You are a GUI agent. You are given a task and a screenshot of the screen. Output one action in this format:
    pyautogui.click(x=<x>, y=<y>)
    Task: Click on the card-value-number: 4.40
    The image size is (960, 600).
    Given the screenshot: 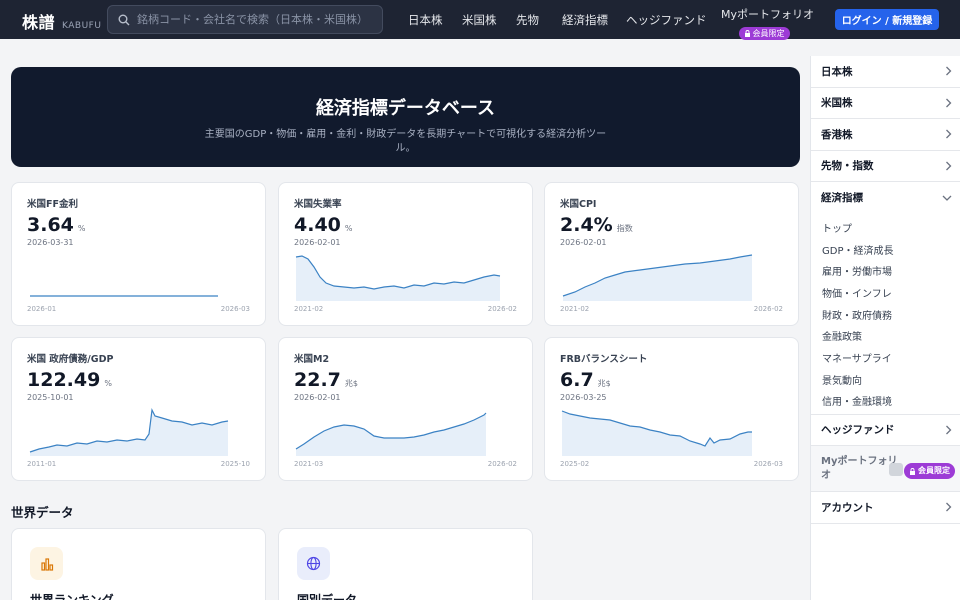 What is the action you would take?
    pyautogui.click(x=317, y=225)
    